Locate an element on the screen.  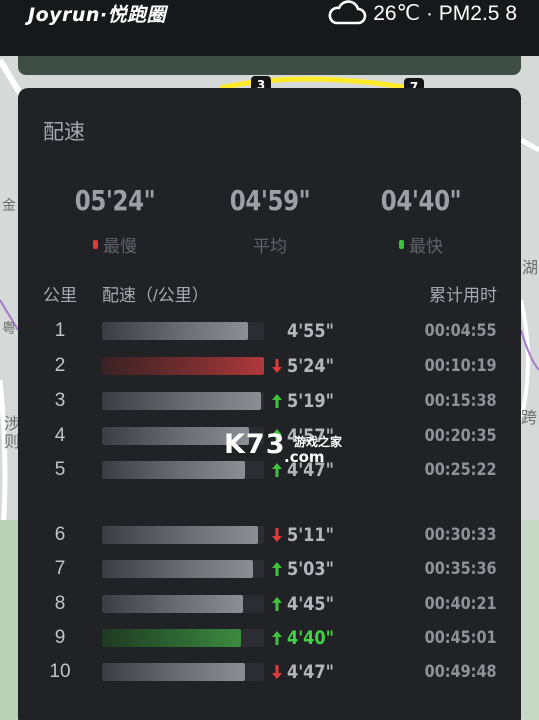
slow-indicator-dot is located at coordinates (95, 244).